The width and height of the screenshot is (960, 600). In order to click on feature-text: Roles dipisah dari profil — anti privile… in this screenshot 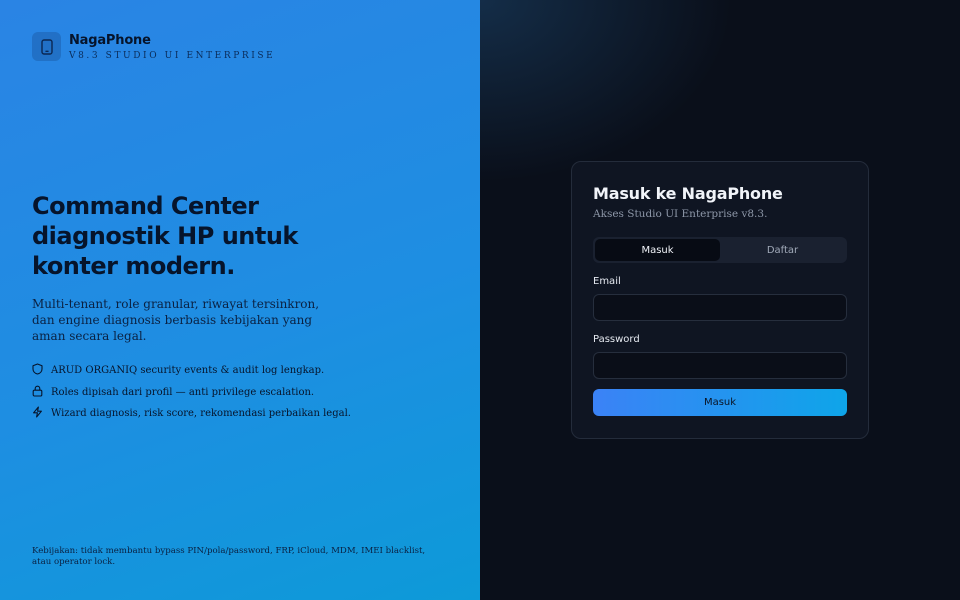, I will do `click(183, 392)`.